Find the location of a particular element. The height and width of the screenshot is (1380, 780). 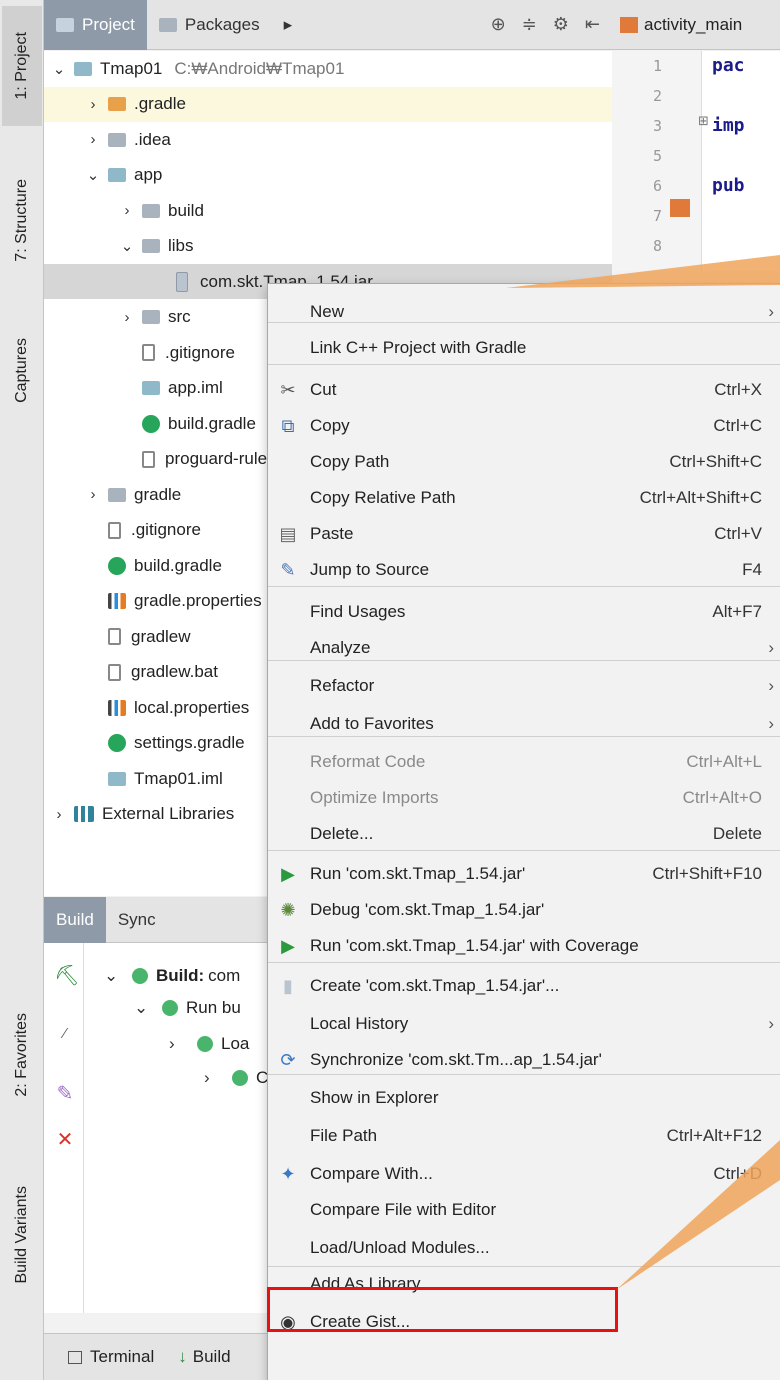

tree-row: › .gradle is located at coordinates (328, 104).